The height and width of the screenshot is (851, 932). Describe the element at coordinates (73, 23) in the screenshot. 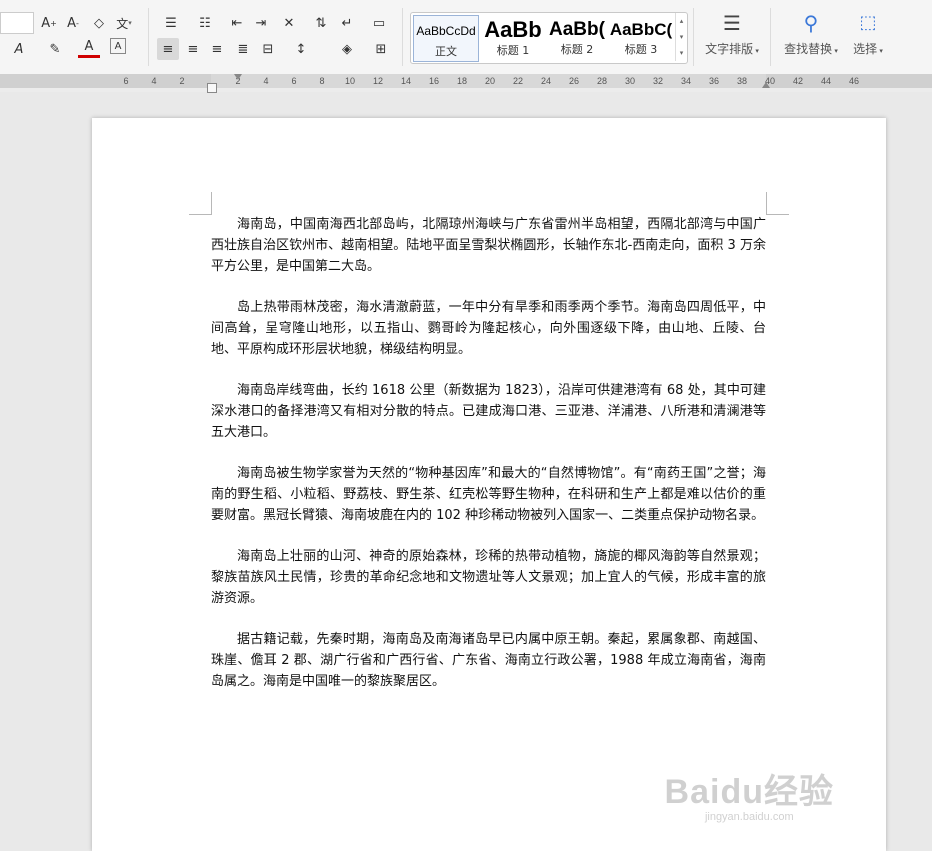

I see `decrease-font-icon: A-` at that location.